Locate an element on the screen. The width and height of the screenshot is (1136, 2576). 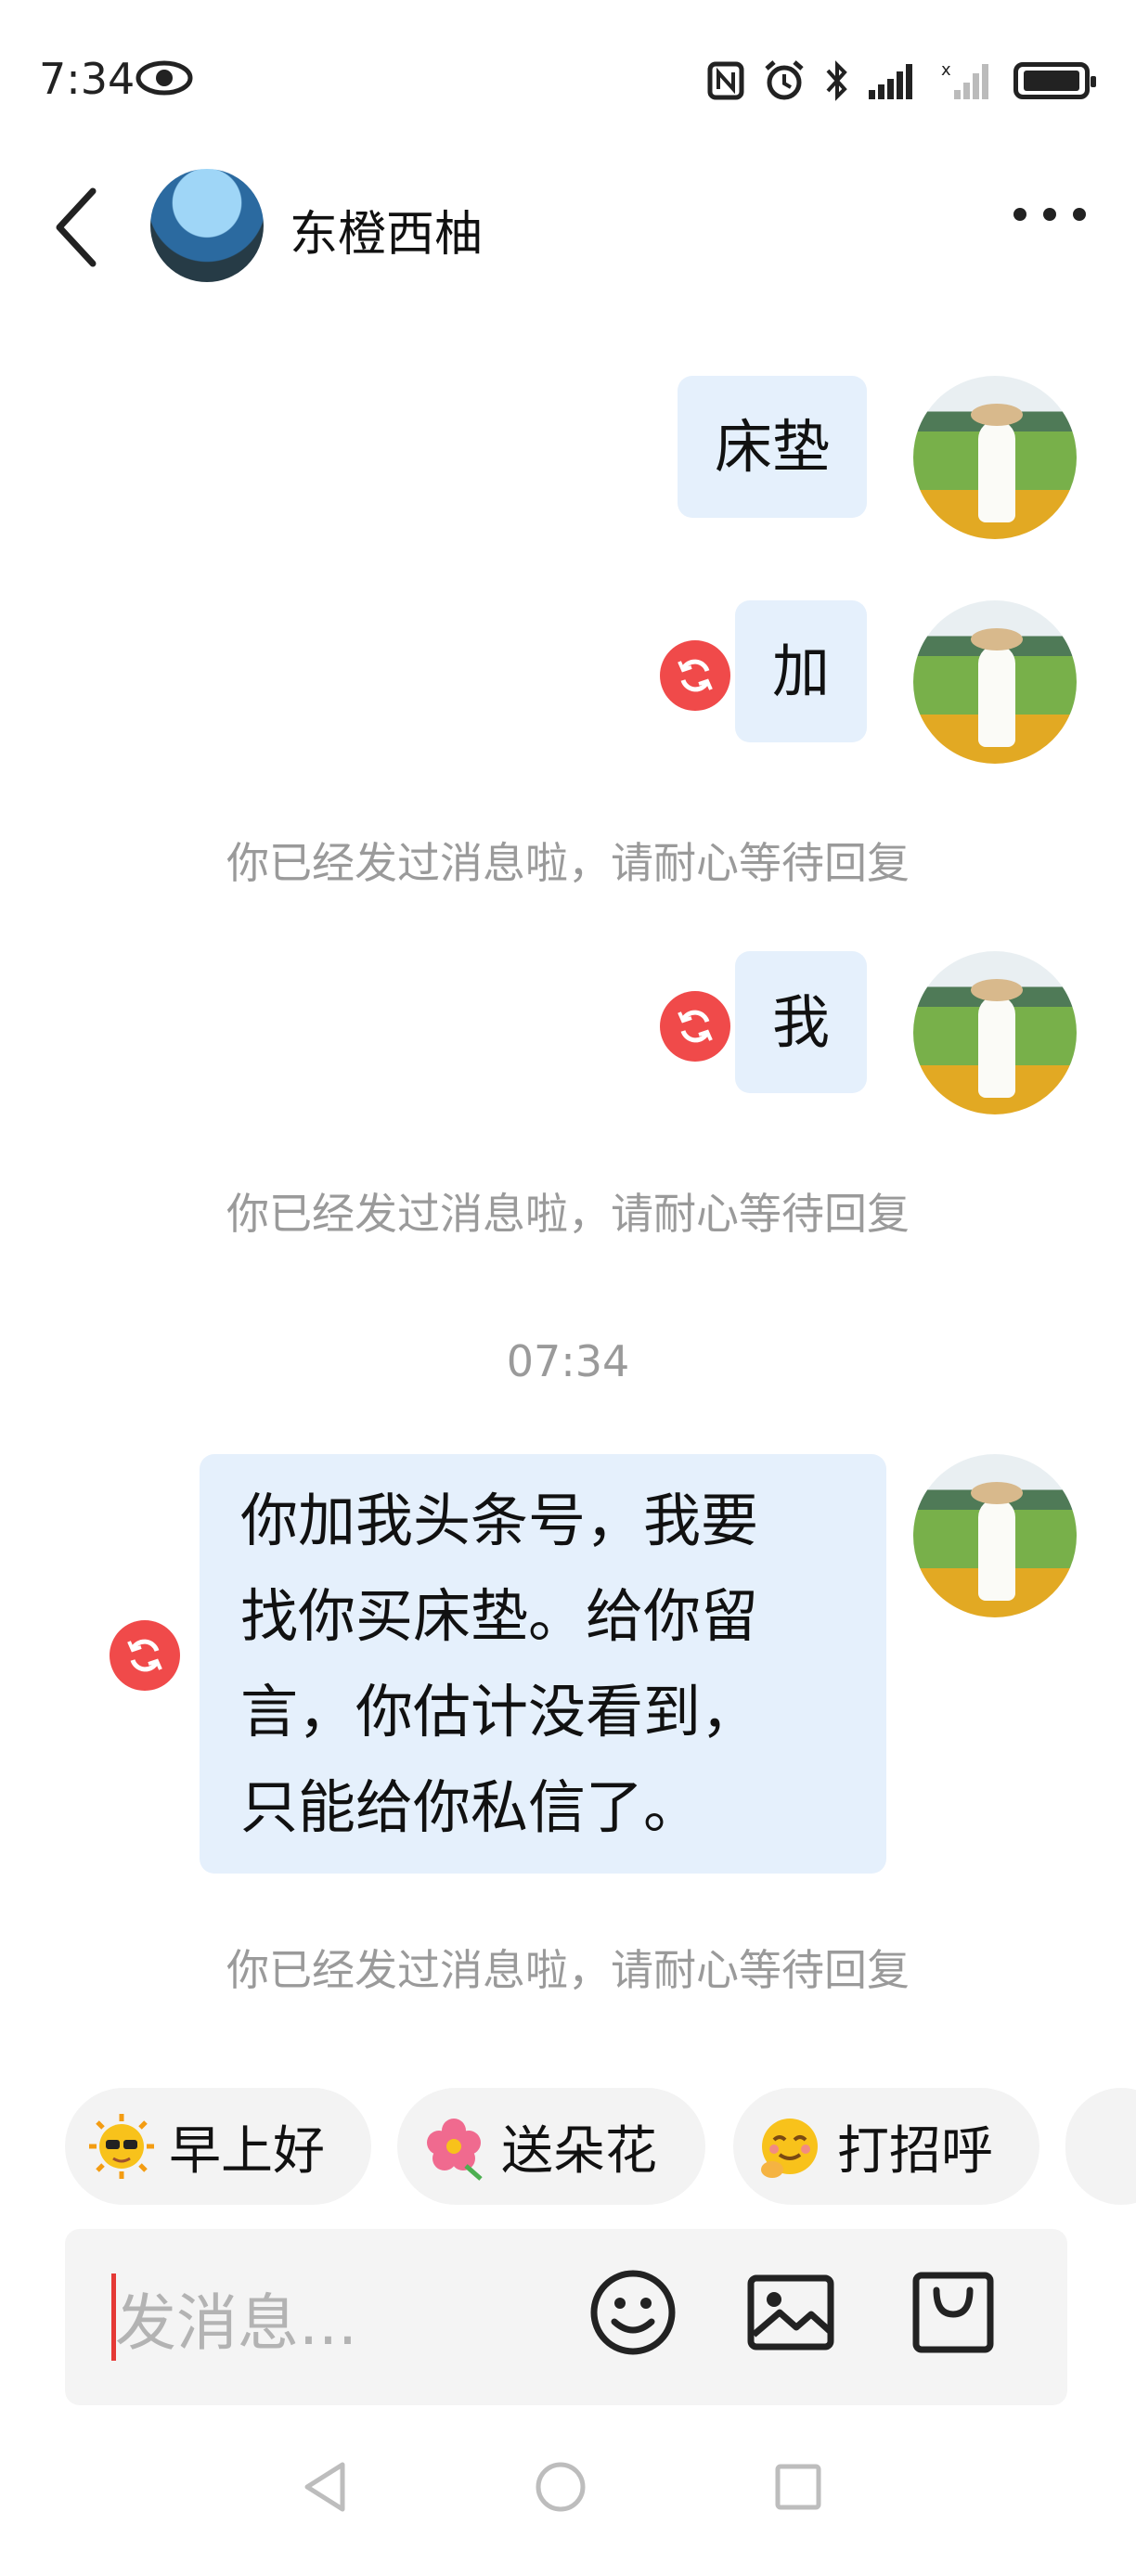
alarm-icon is located at coordinates (784, 80).